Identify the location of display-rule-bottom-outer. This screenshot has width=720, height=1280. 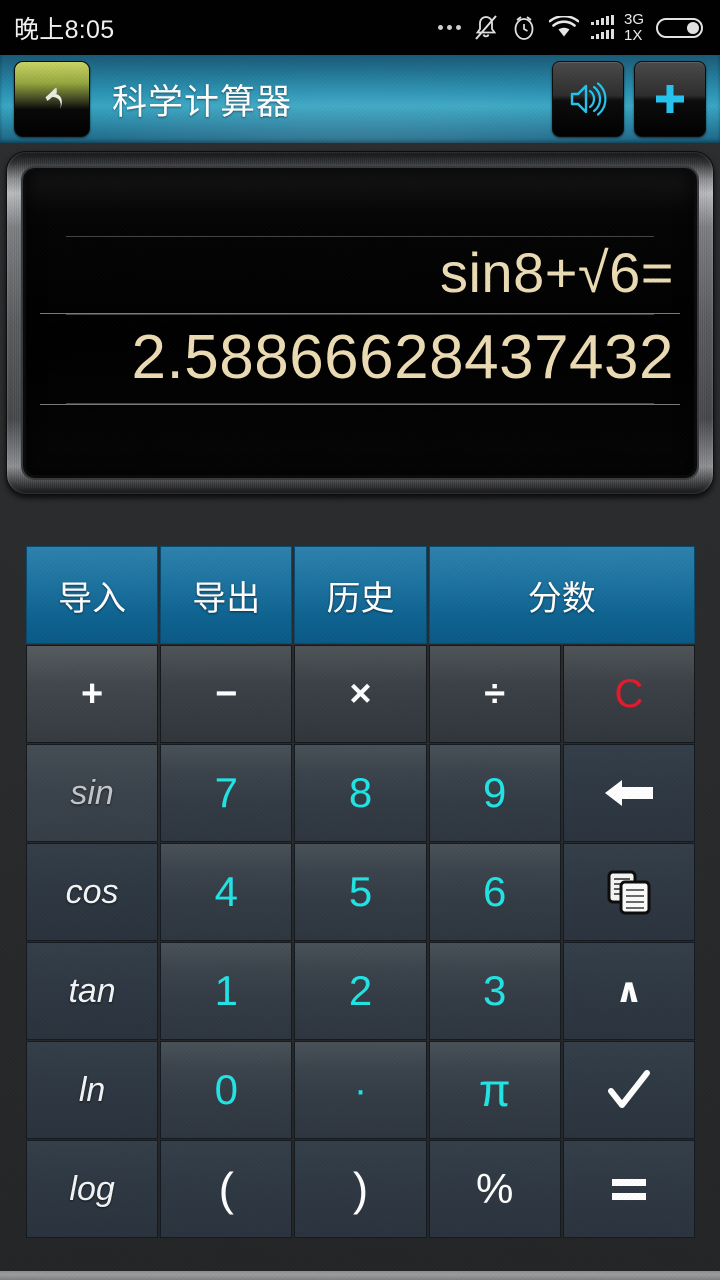
(360, 404).